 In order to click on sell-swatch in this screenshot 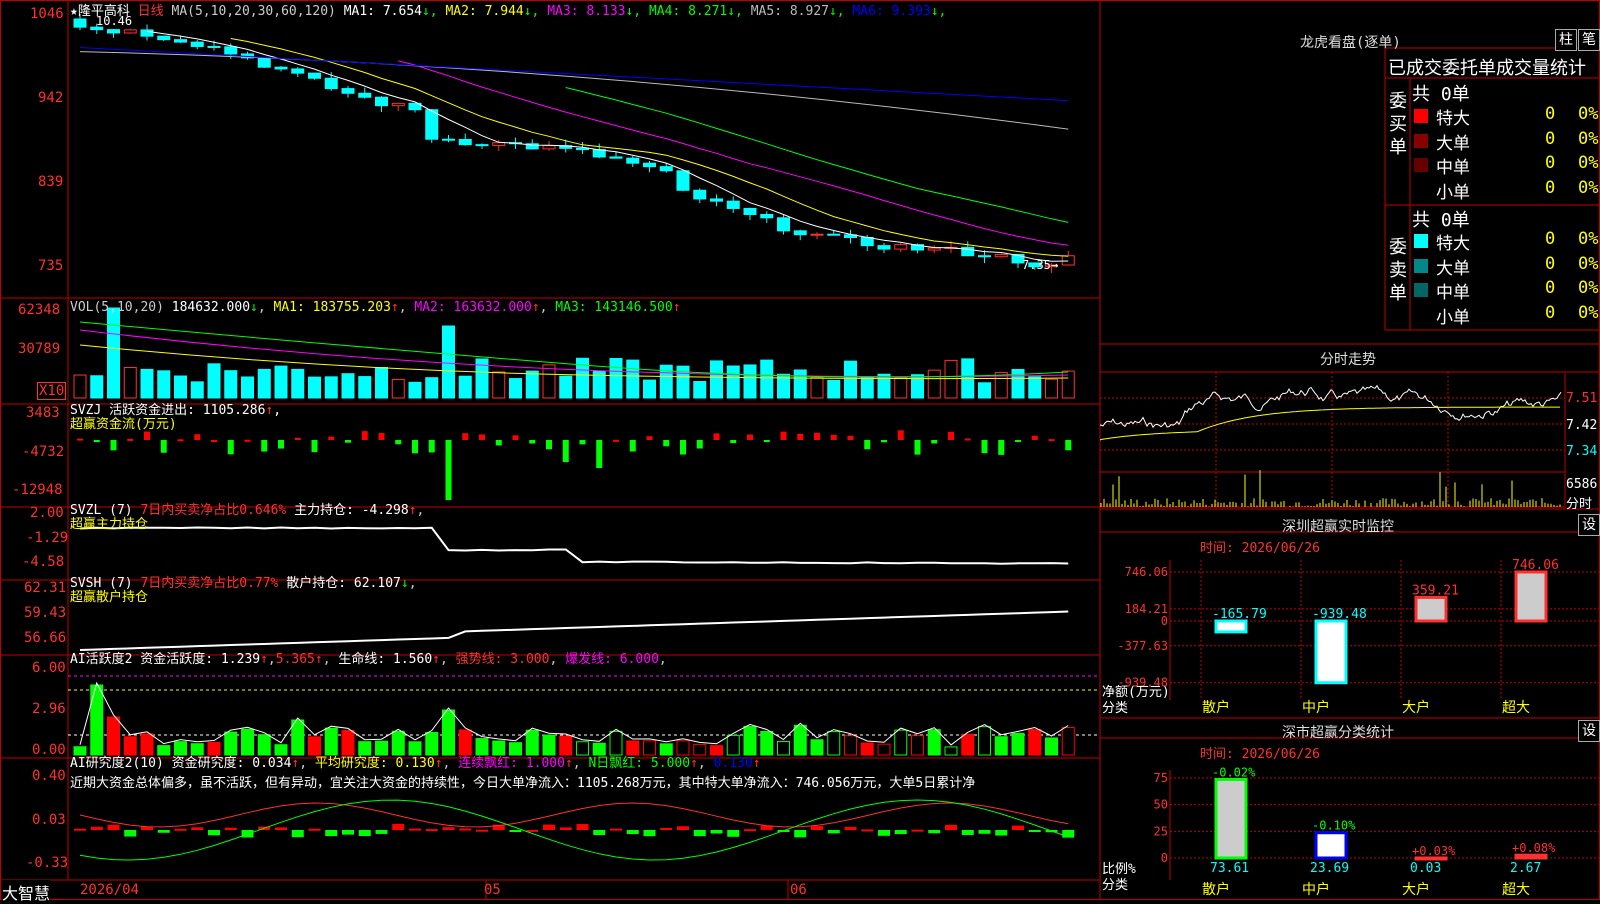, I will do `click(1421, 290)`.